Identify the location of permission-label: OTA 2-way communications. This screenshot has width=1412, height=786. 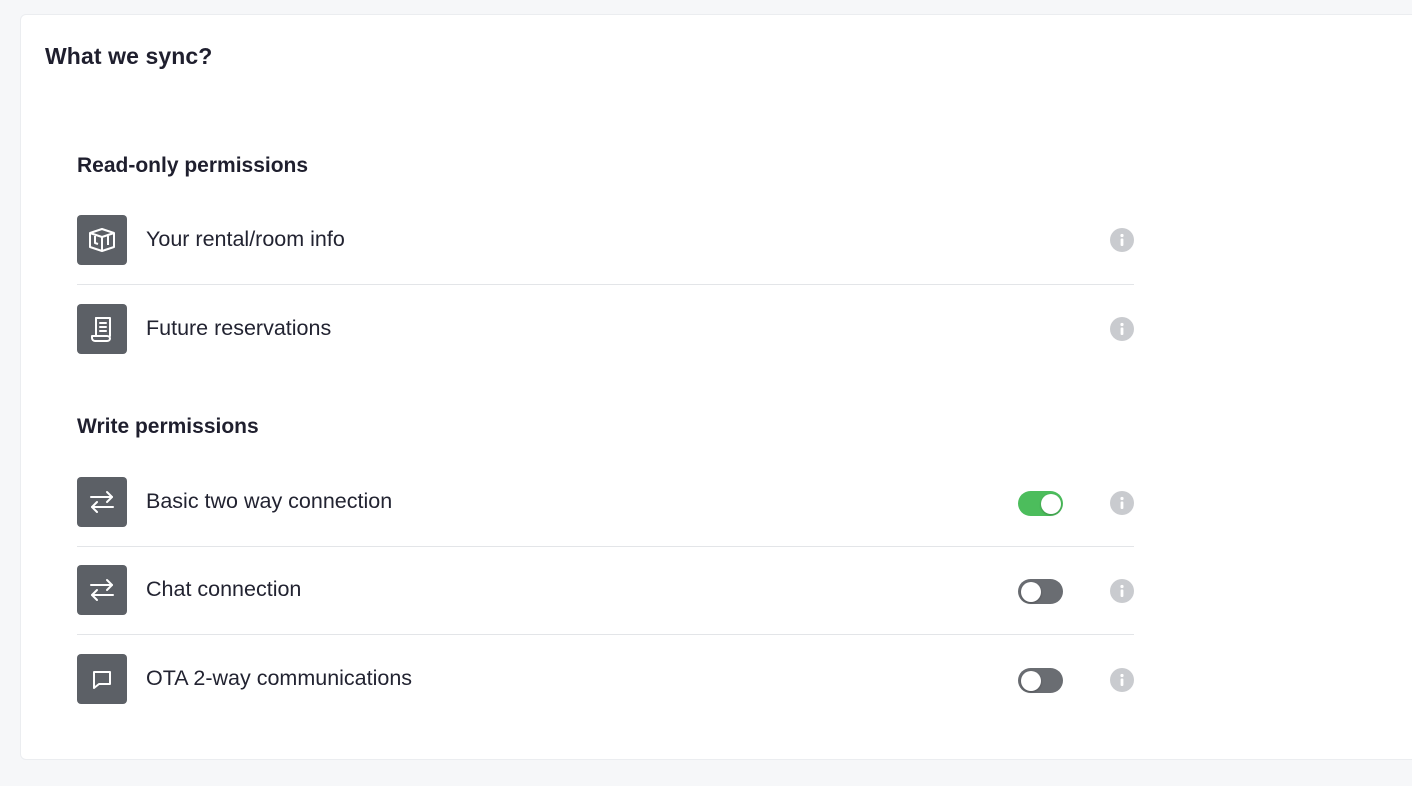
(279, 678).